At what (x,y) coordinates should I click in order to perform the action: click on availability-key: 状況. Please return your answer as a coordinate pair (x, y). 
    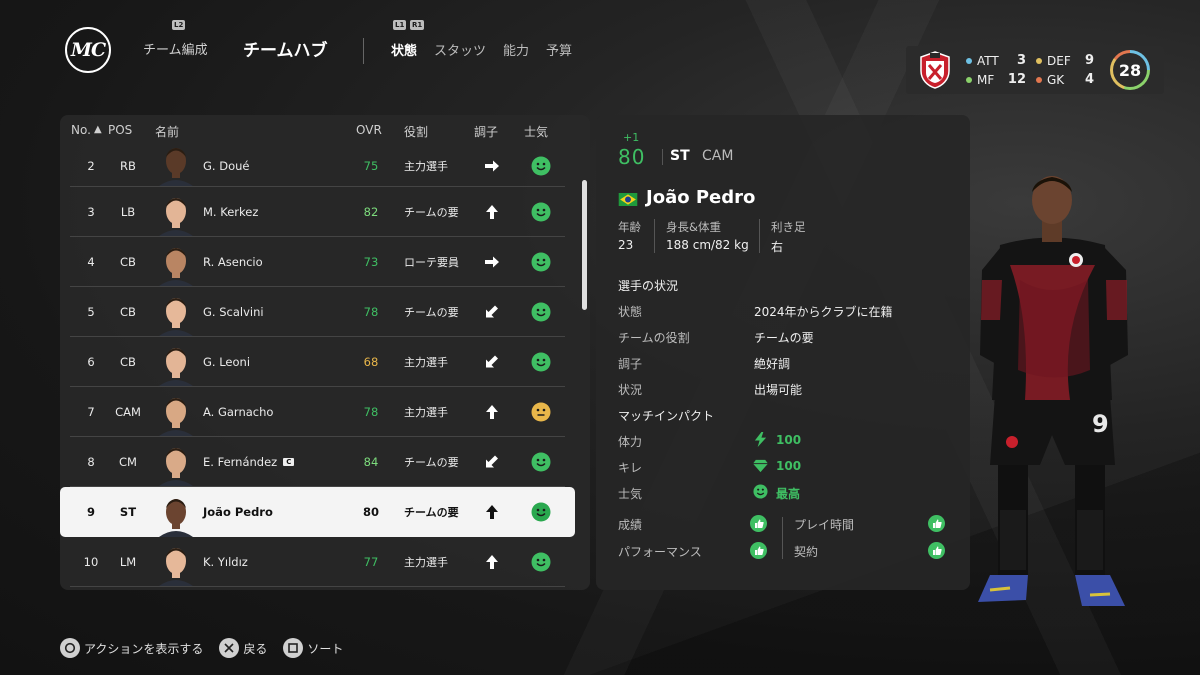
    Looking at the image, I should click on (630, 390).